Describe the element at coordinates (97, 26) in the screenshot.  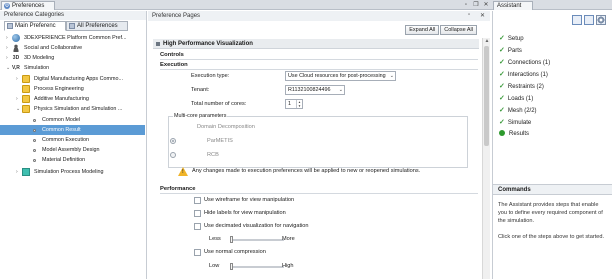
I see `tab-all-preferences: All Preferences` at that location.